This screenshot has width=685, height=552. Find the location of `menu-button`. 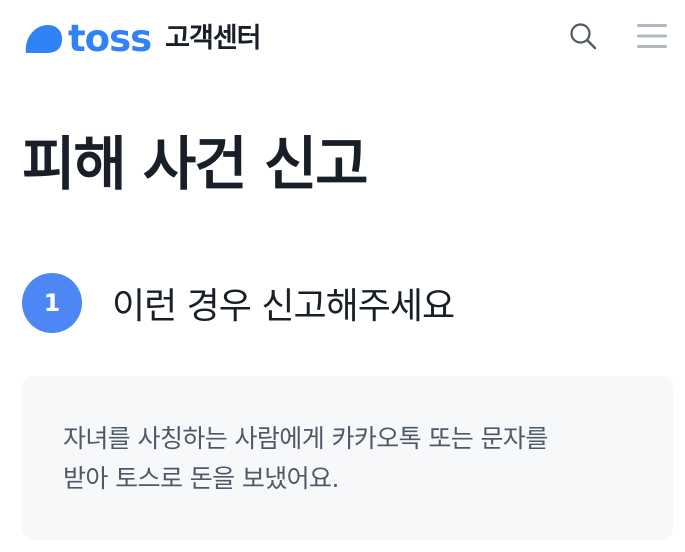

menu-button is located at coordinates (652, 36).